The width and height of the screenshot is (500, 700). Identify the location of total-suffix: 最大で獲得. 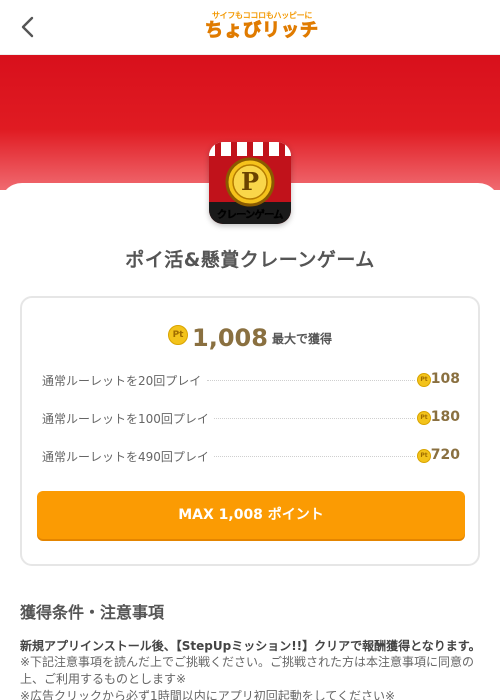
(301, 338).